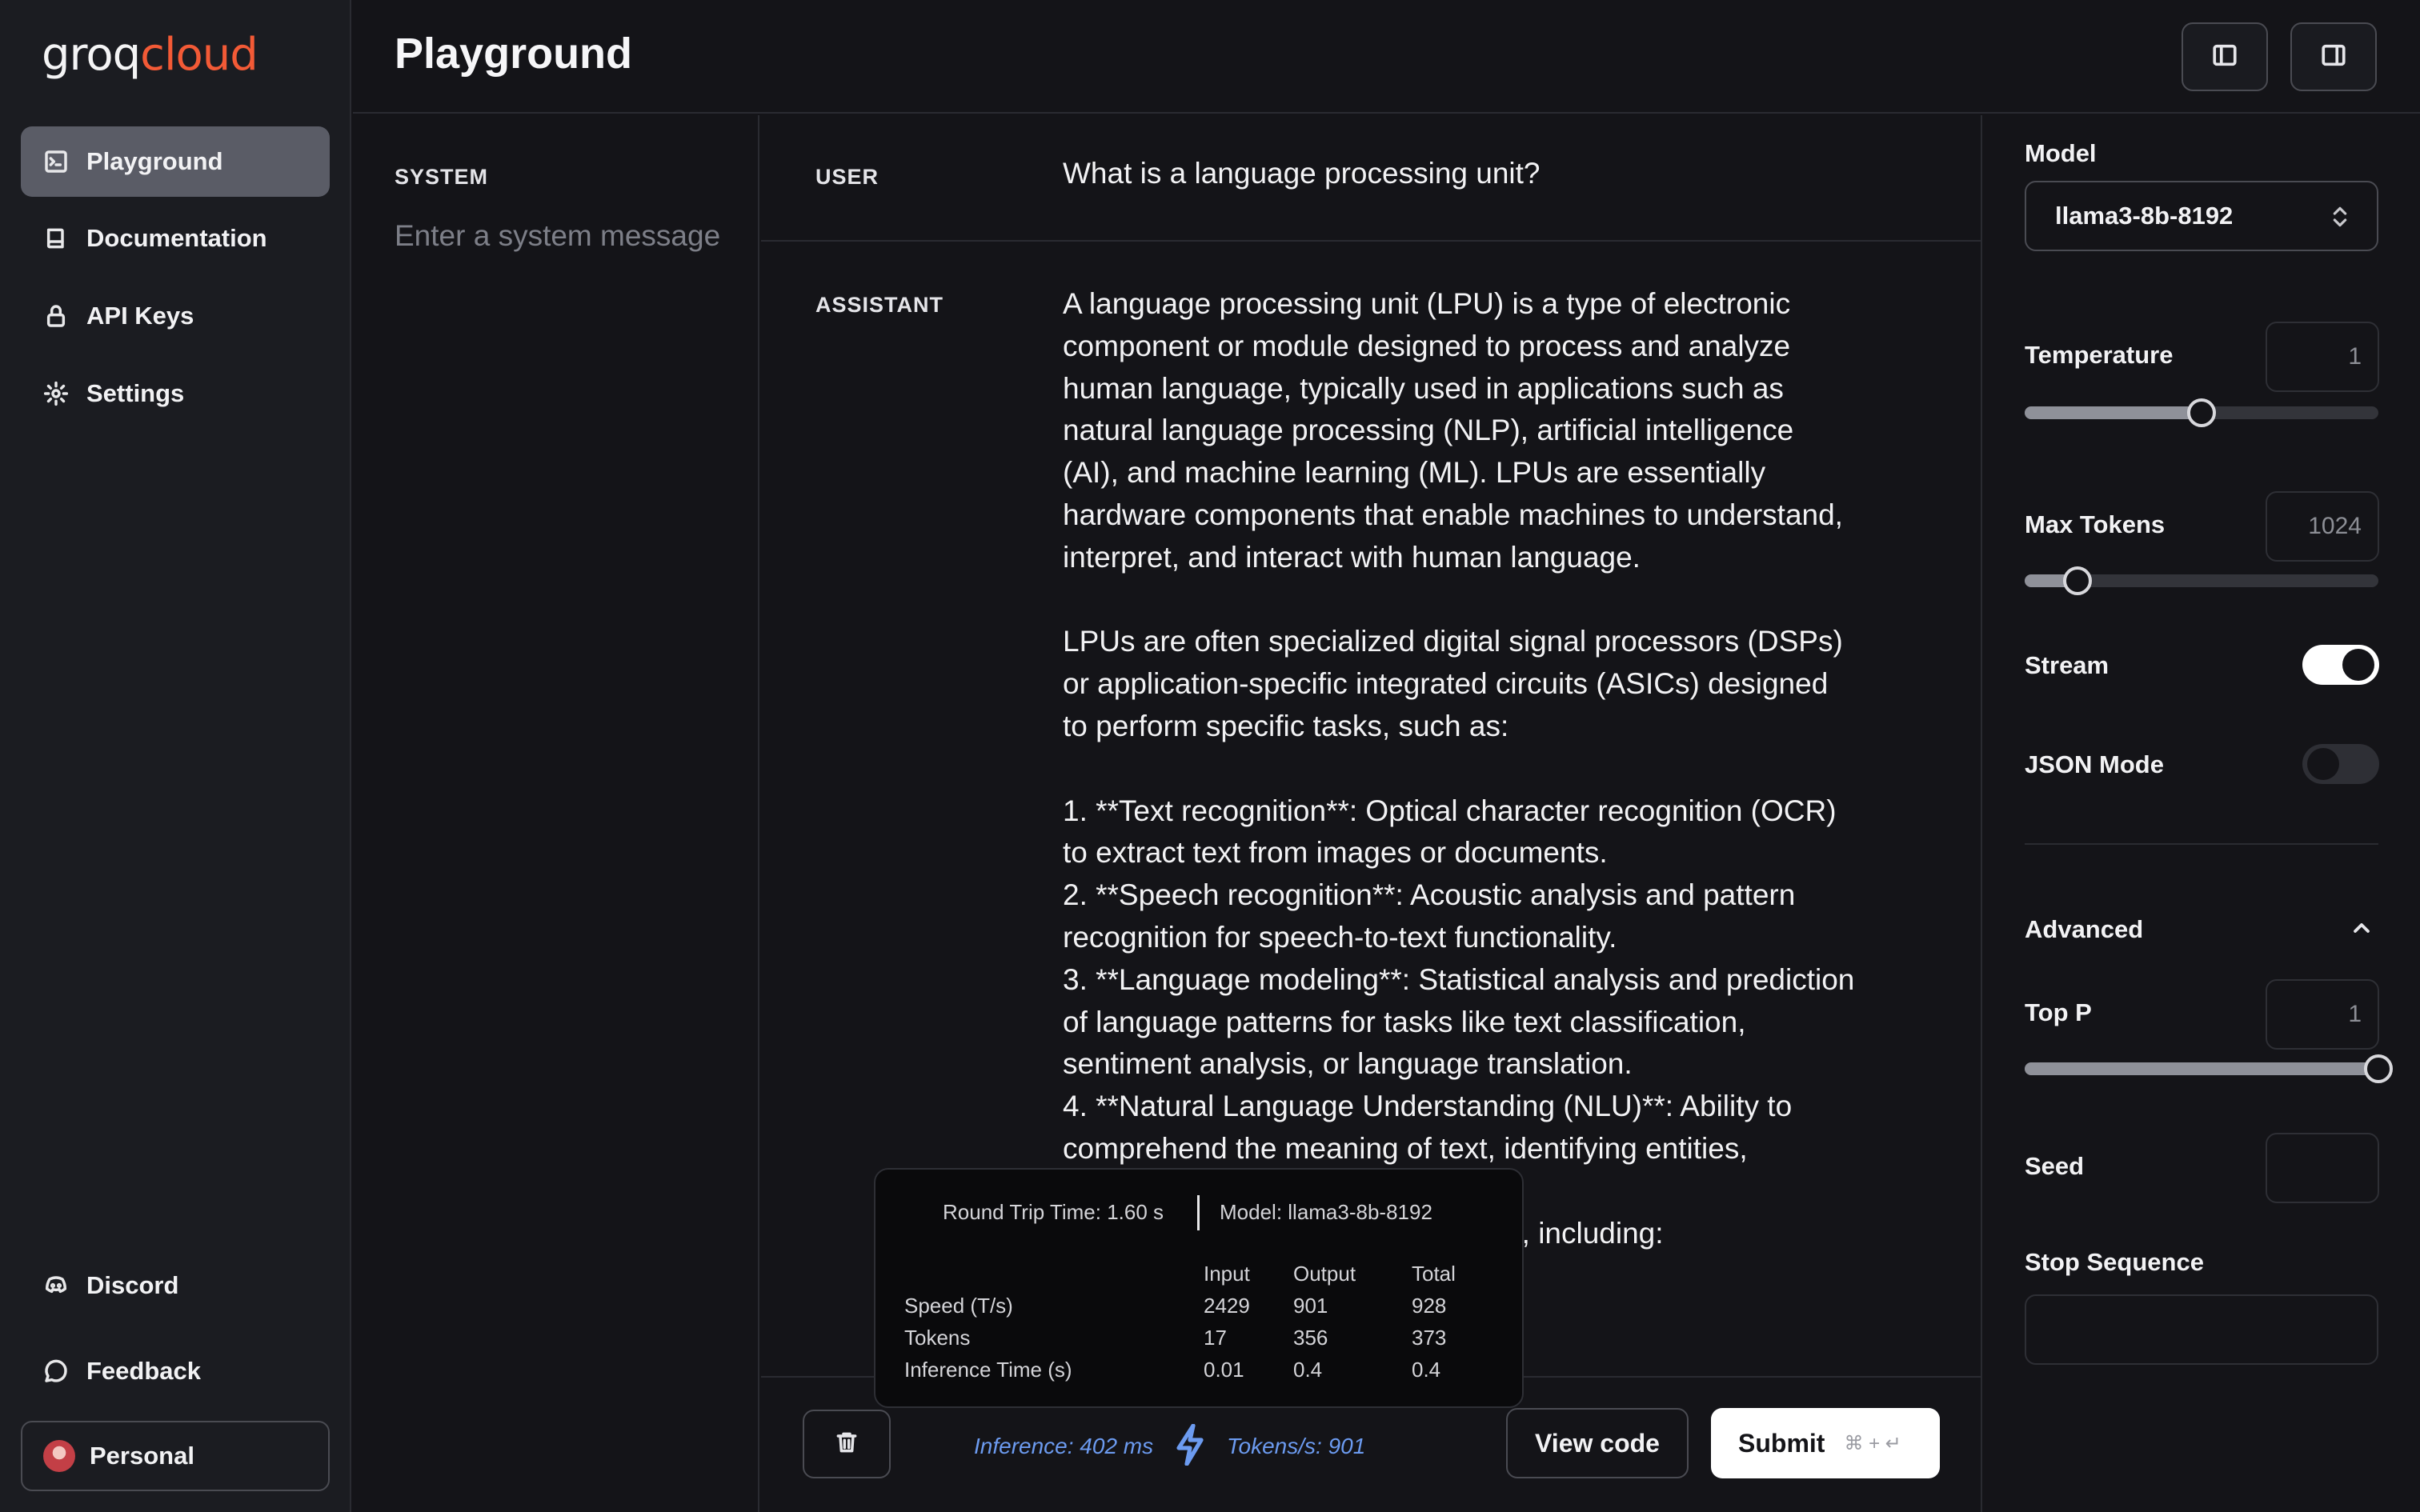 This screenshot has height=1512, width=2420. Describe the element at coordinates (1180, 1306) in the screenshot. I see `table-row: Speed (T/s) 2429 901 928` at that location.